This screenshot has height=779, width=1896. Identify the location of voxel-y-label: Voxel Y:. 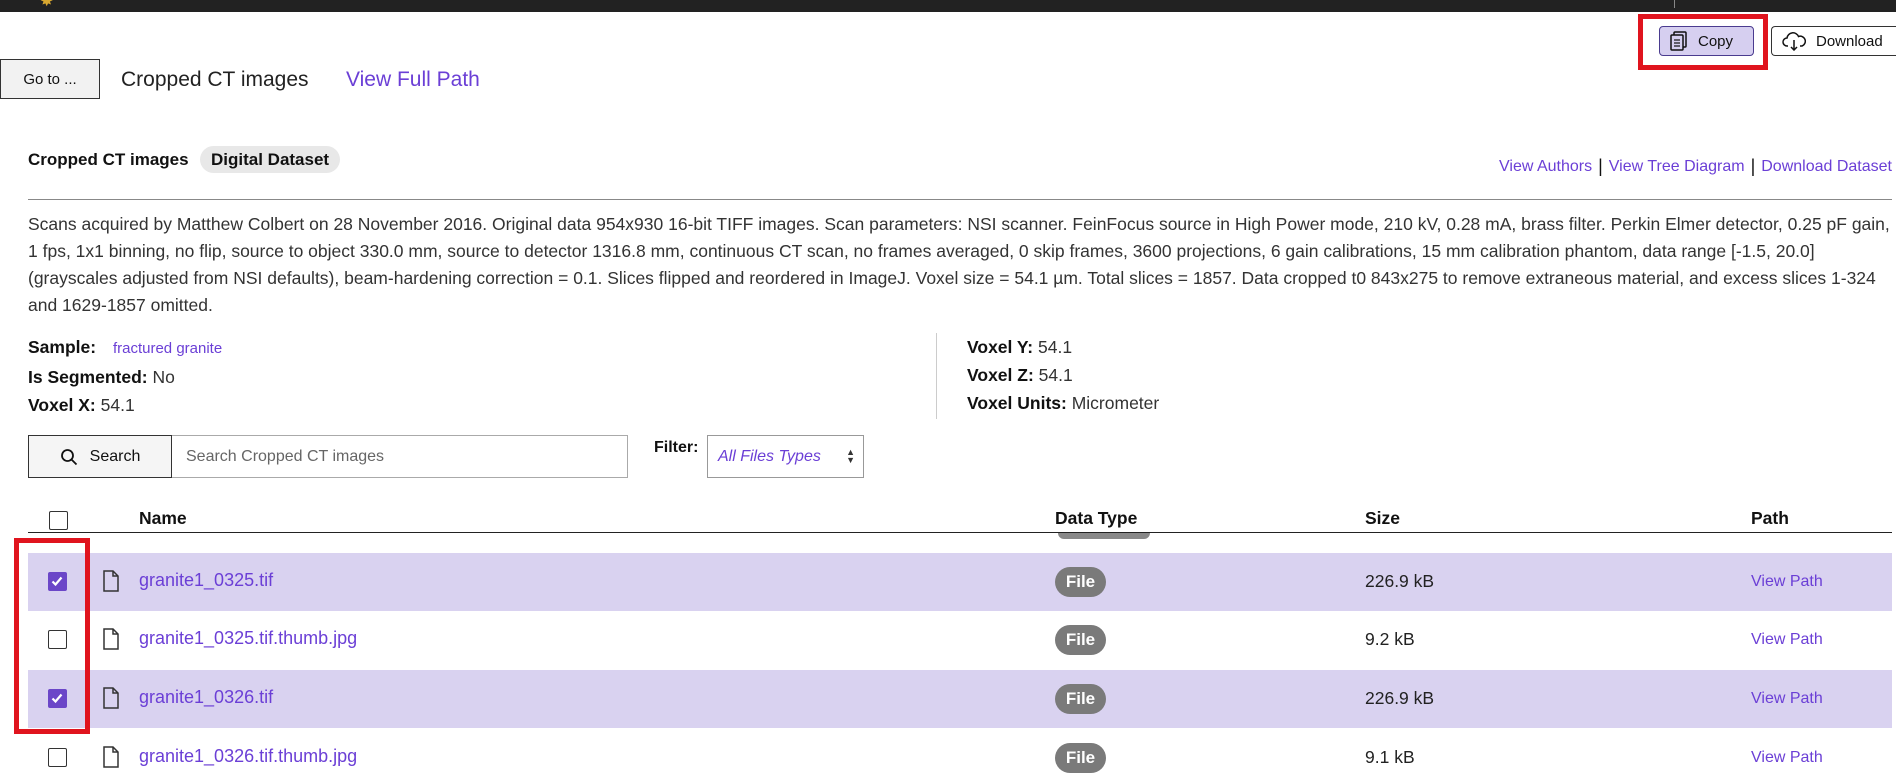
(1000, 347).